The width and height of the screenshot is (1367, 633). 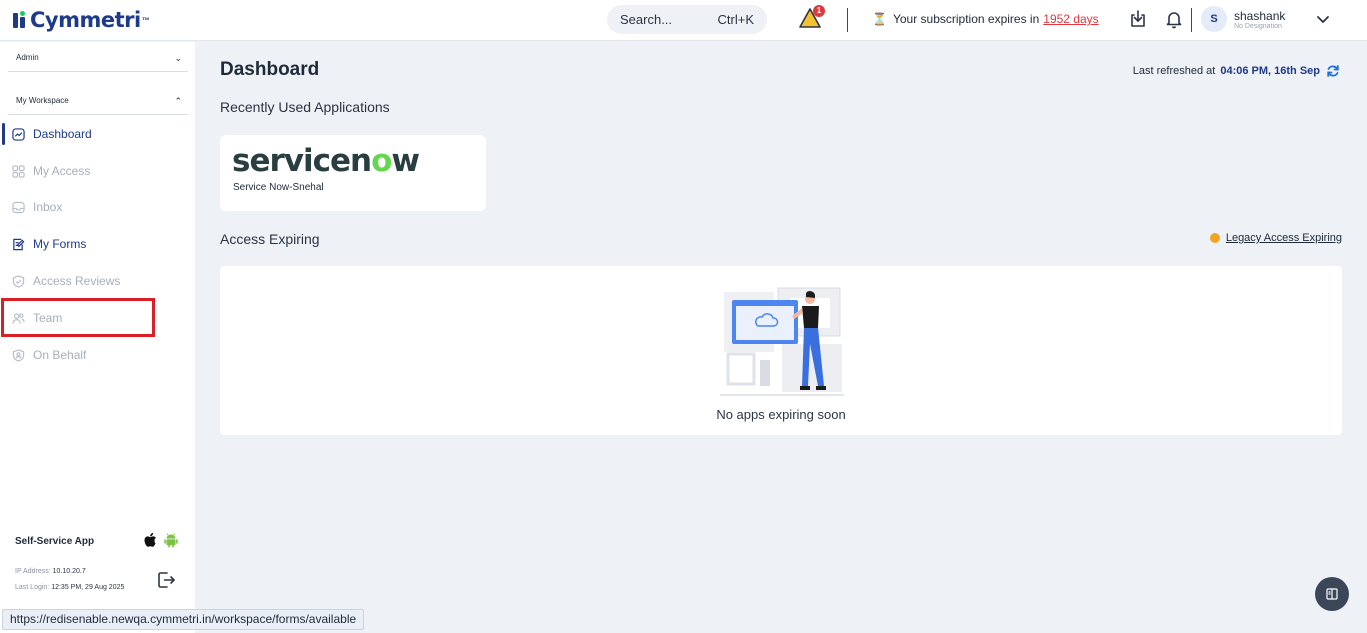 What do you see at coordinates (305, 107) in the screenshot?
I see `recent-apps-heading: Recently Used Applications` at bounding box center [305, 107].